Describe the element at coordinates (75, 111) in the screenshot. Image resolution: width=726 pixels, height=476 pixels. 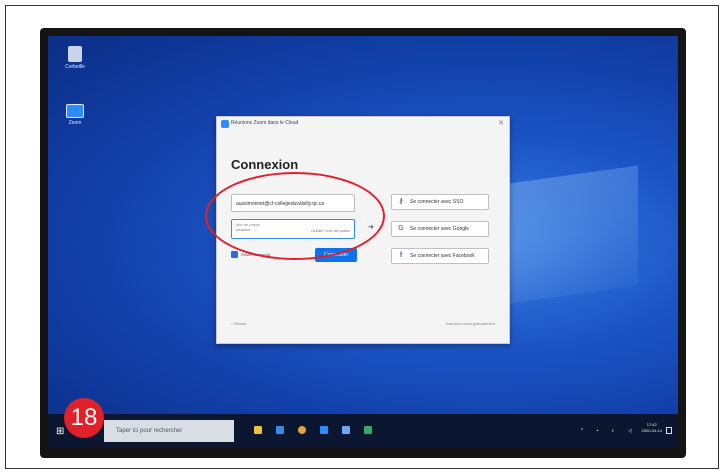
I see `zoom-icon` at that location.